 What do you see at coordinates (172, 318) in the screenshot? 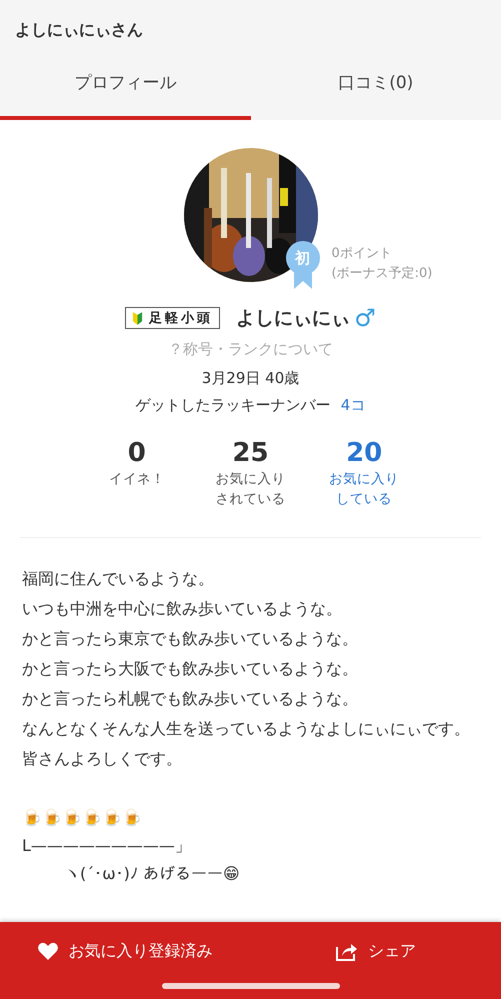
I see `rank-title: 足軽小頭` at bounding box center [172, 318].